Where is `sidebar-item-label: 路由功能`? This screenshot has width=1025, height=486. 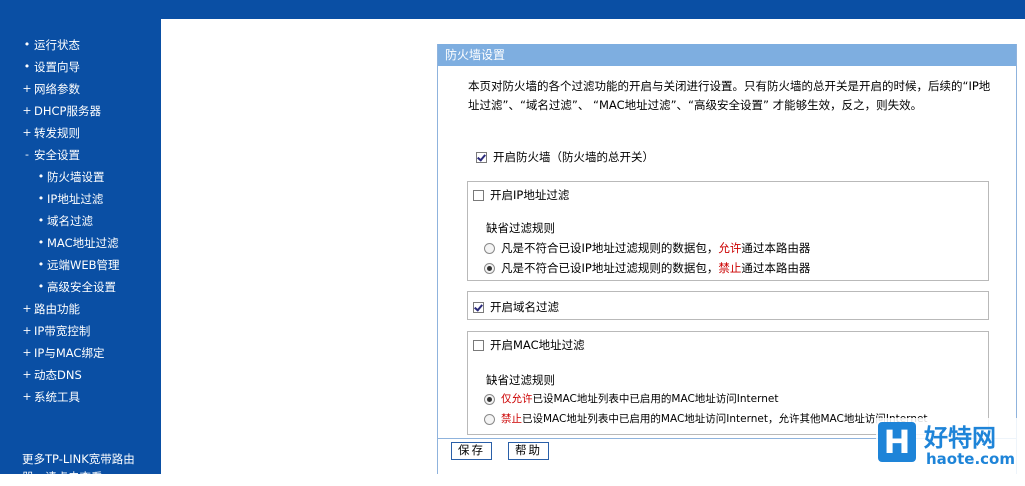
sidebar-item-label: 路由功能 is located at coordinates (57, 309).